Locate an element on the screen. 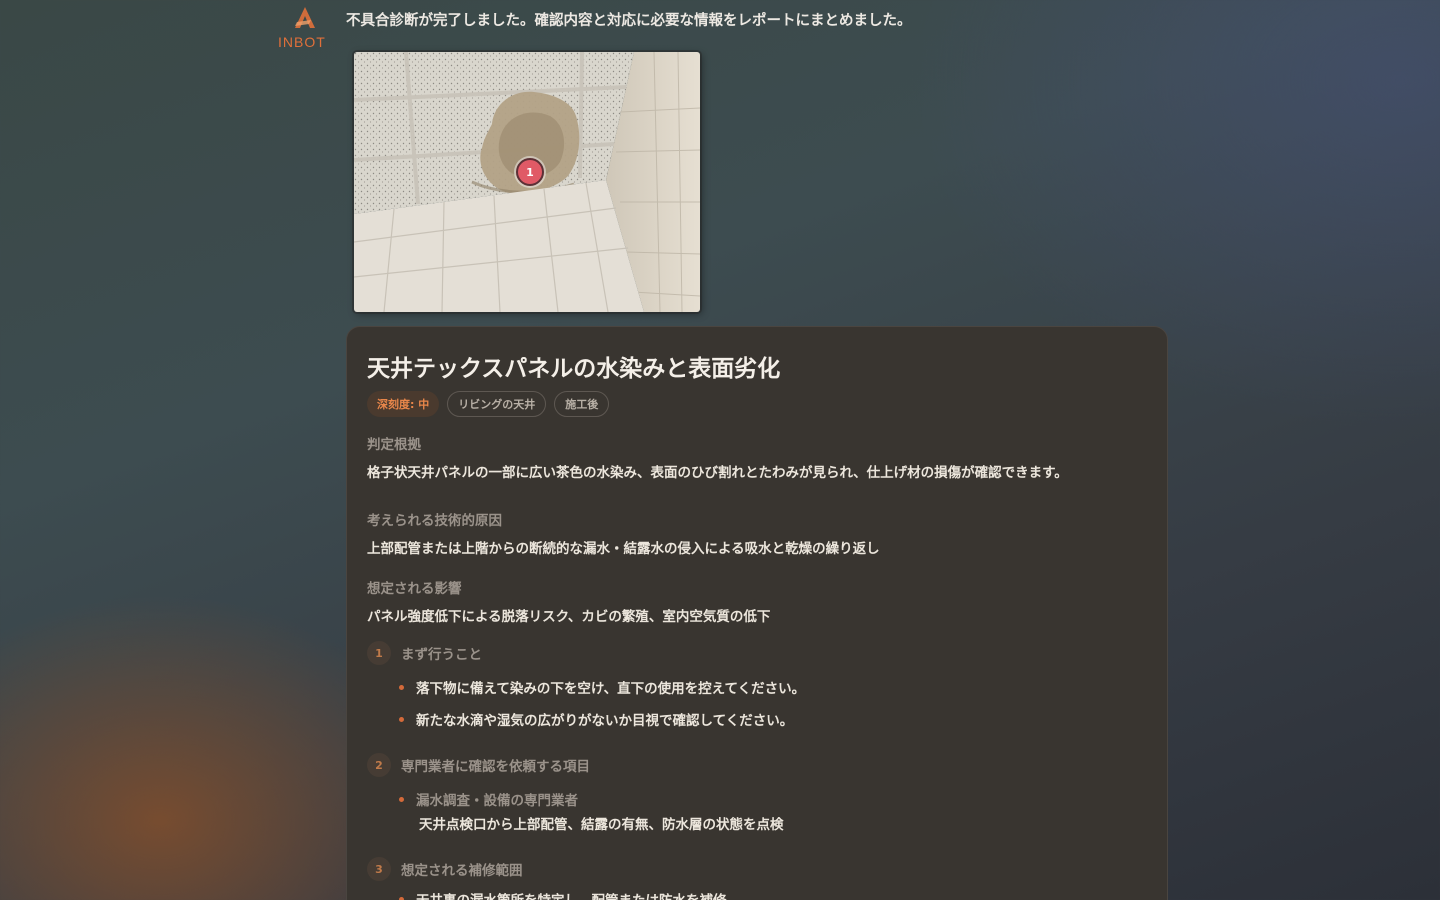 Image resolution: width=1440 pixels, height=900 pixels. step-number: 1 is located at coordinates (379, 653).